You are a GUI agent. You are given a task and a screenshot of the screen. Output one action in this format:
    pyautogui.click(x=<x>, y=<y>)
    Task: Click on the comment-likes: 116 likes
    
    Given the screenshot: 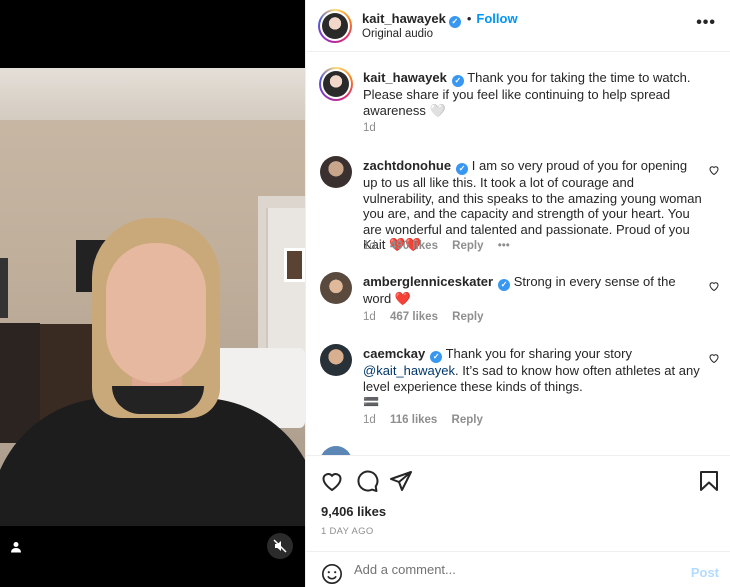 What is the action you would take?
    pyautogui.click(x=413, y=420)
    